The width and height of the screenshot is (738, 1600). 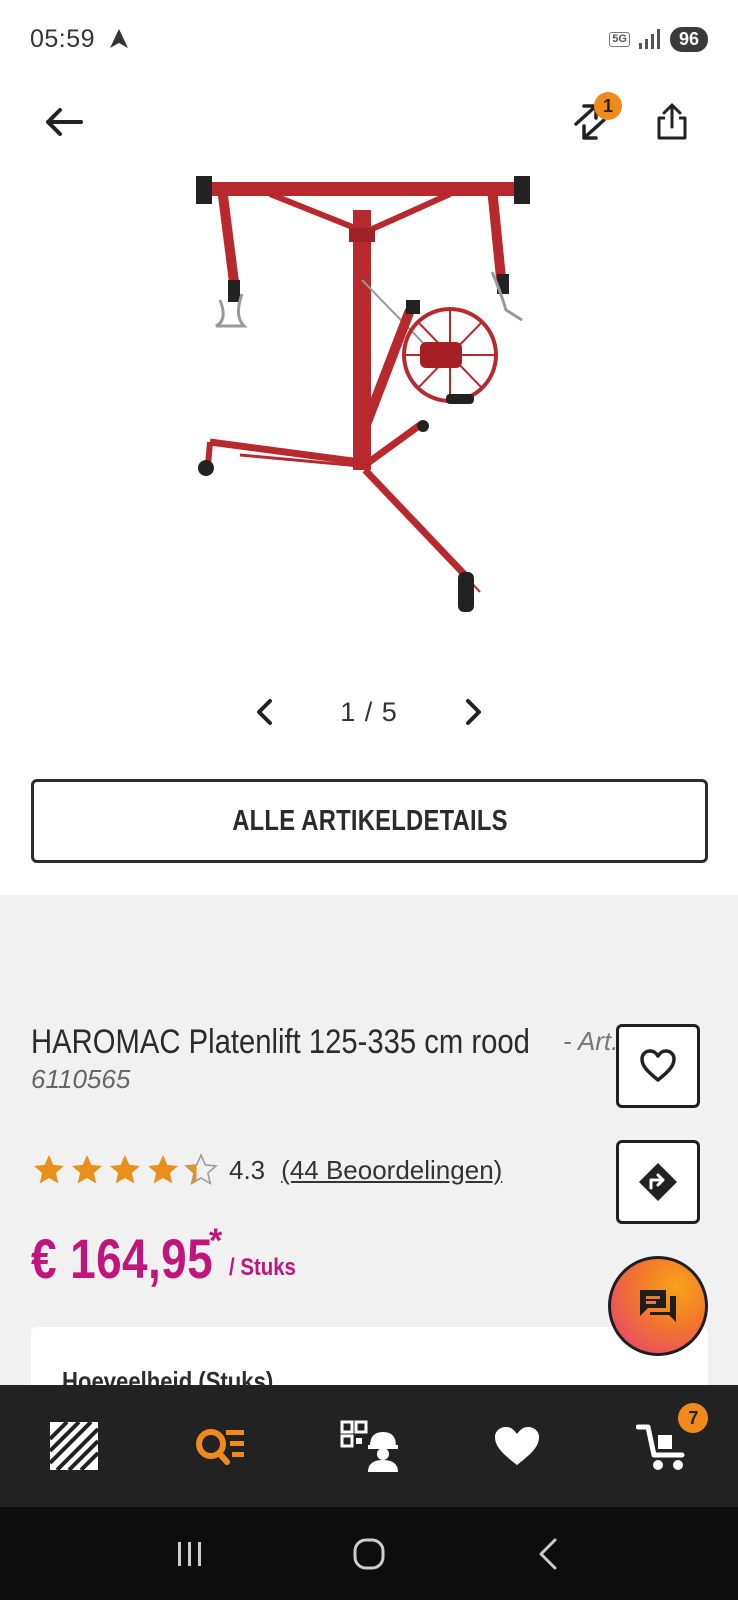 I want to click on status-time: 05:59, so click(x=63, y=38).